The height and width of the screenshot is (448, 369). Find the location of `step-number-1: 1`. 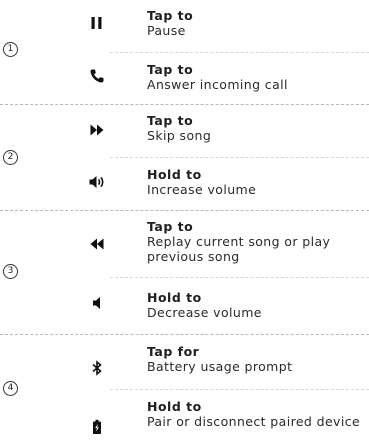

step-number-1: 1 is located at coordinates (10, 49).